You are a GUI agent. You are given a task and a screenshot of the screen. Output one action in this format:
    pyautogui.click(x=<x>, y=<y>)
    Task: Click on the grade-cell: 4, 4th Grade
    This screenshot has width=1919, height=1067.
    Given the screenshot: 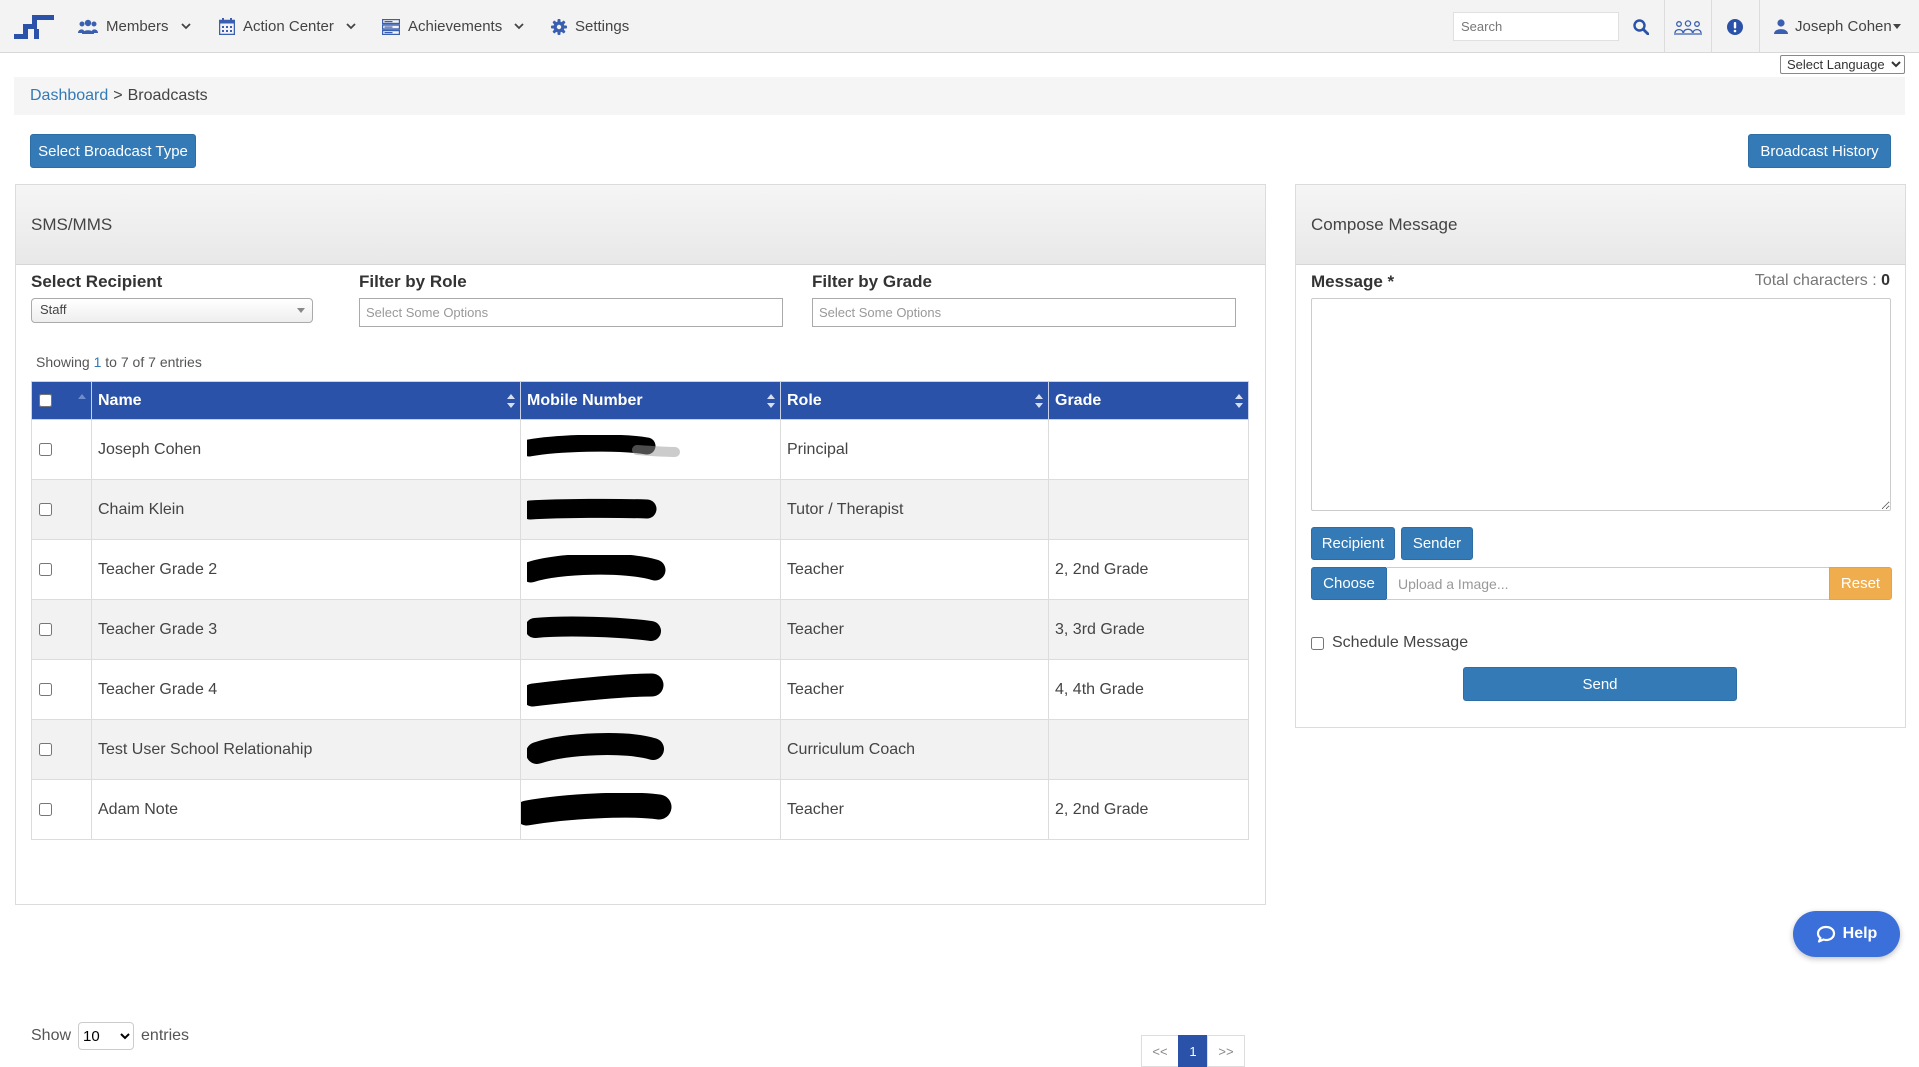 What is the action you would take?
    pyautogui.click(x=1148, y=689)
    